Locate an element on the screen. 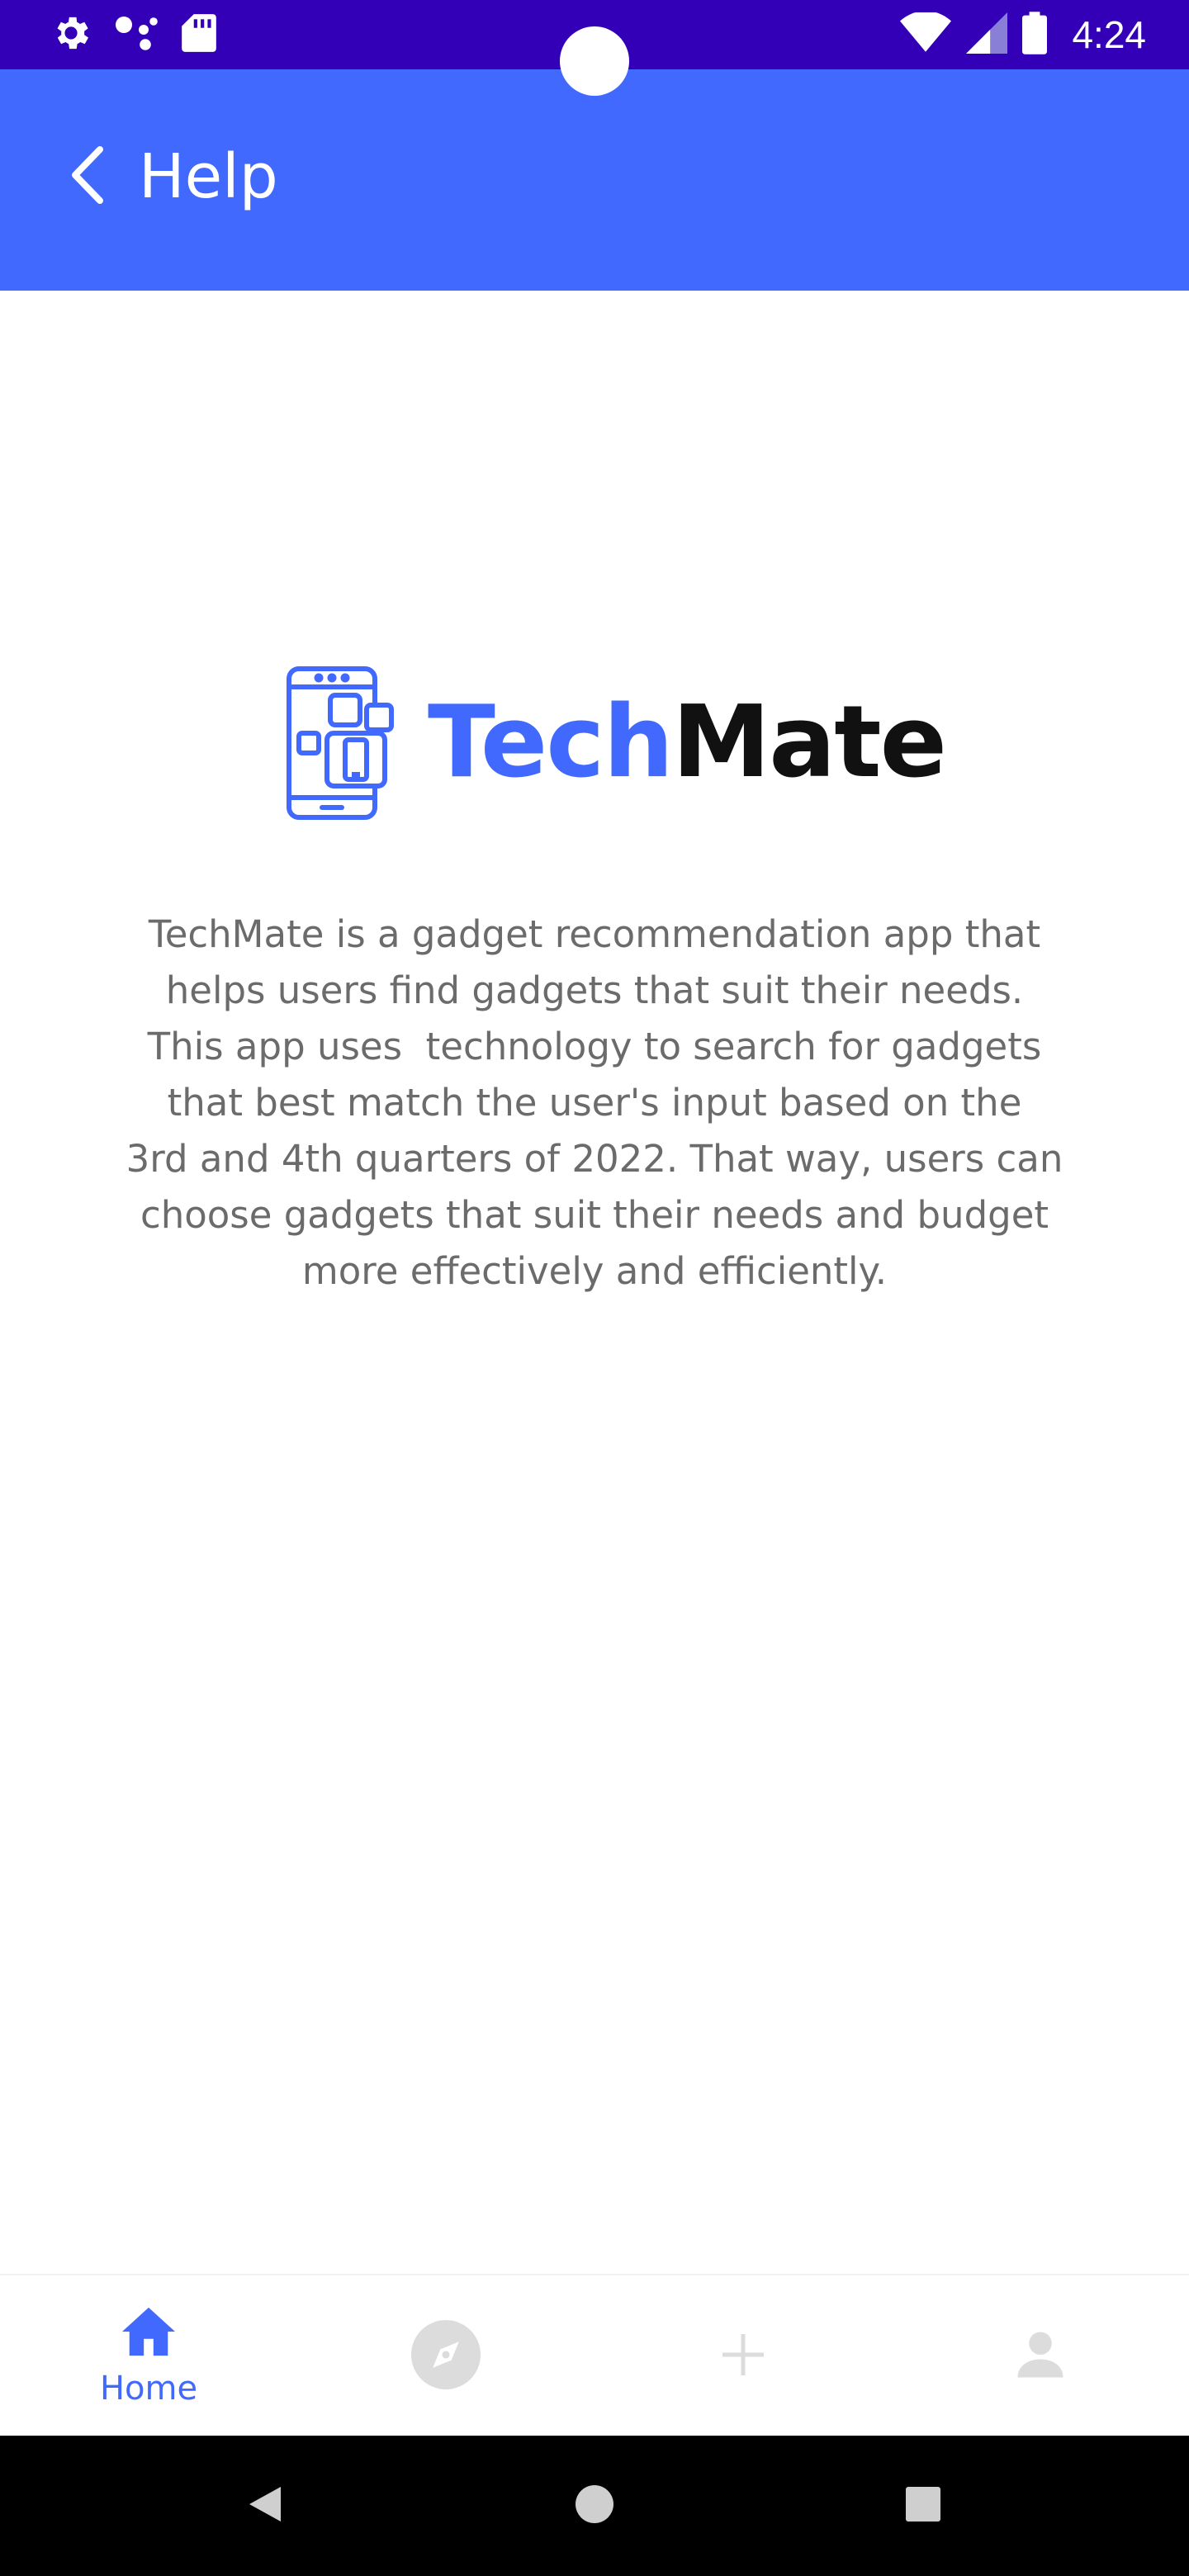  system-home-button is located at coordinates (594, 2506).